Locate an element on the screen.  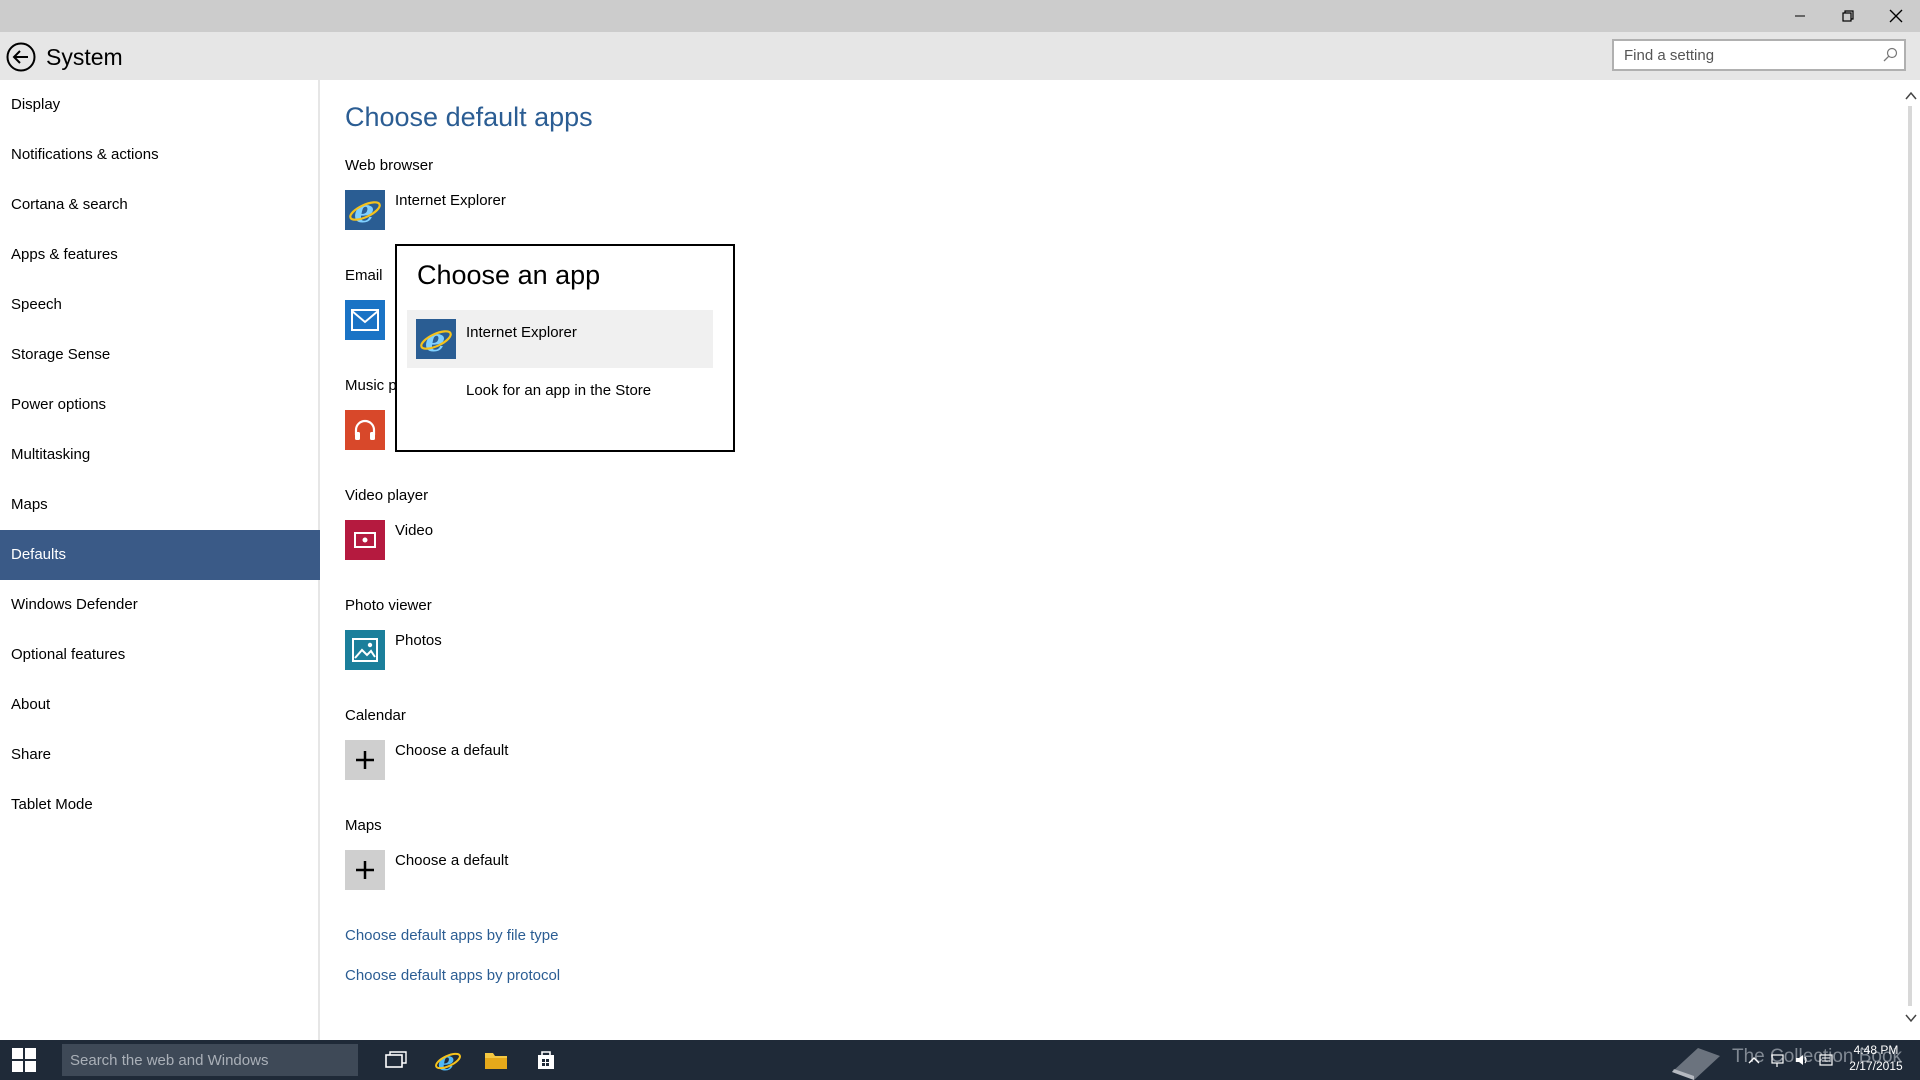
search-input is located at coordinates (1744, 55).